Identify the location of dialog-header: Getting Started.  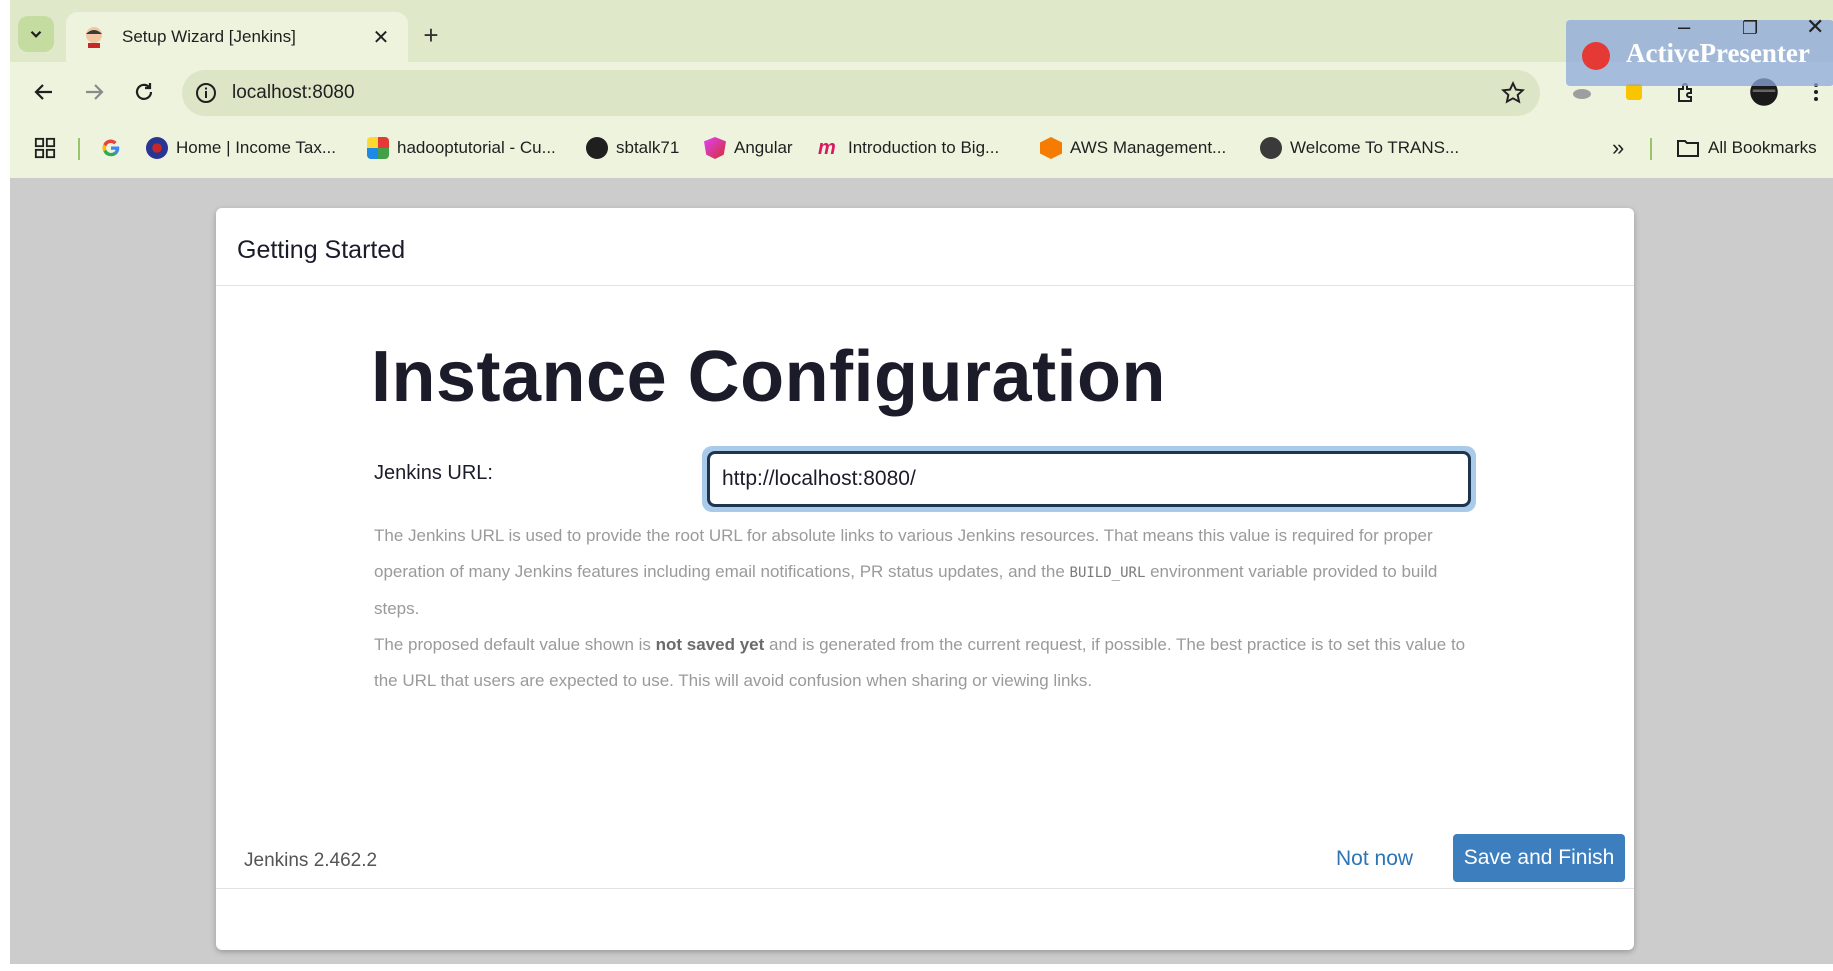
(925, 247).